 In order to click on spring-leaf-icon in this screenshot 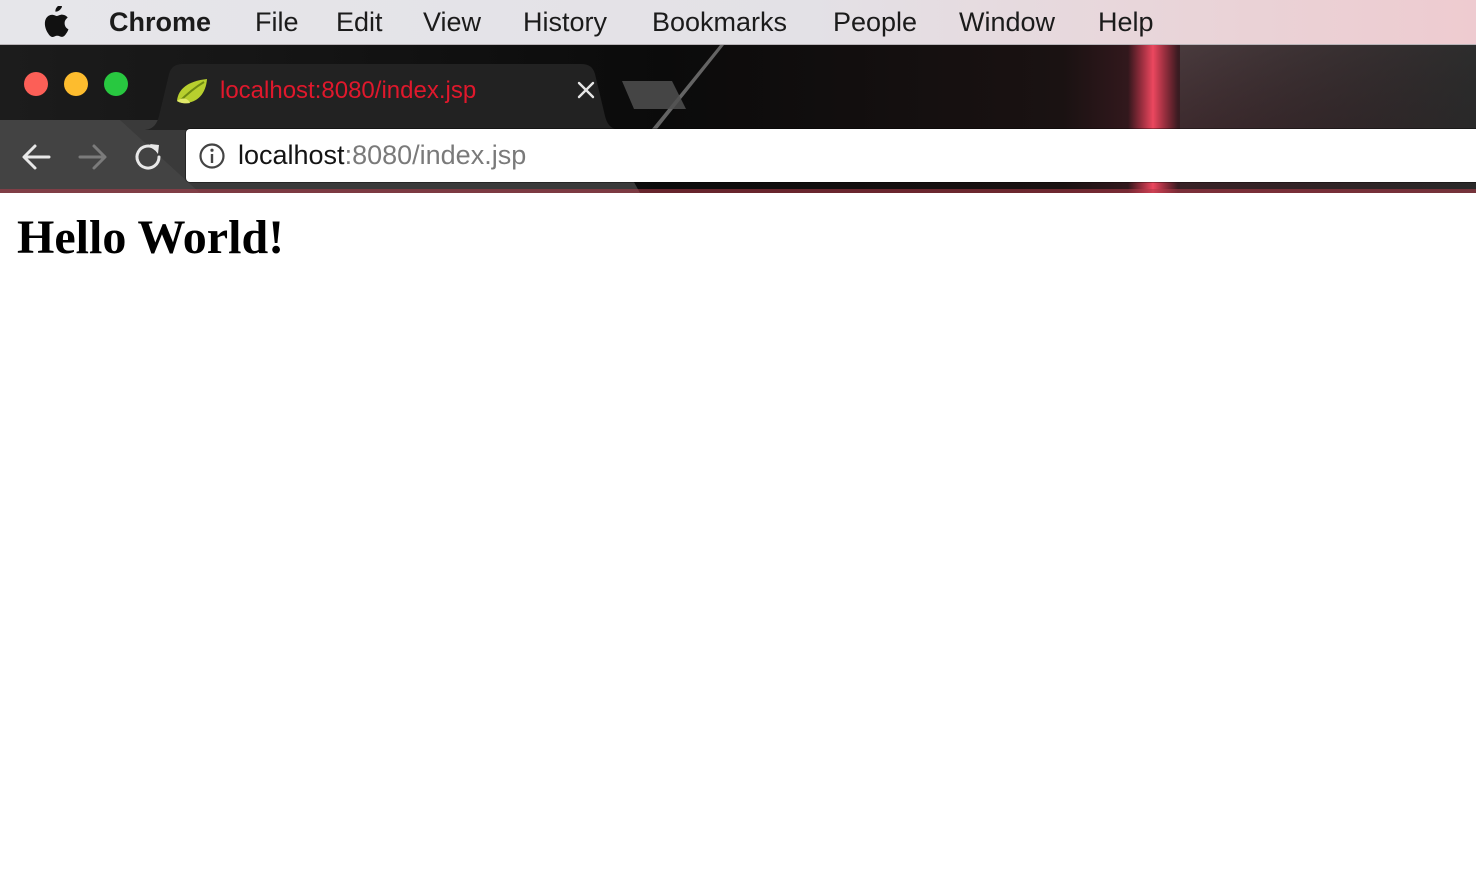, I will do `click(192, 91)`.